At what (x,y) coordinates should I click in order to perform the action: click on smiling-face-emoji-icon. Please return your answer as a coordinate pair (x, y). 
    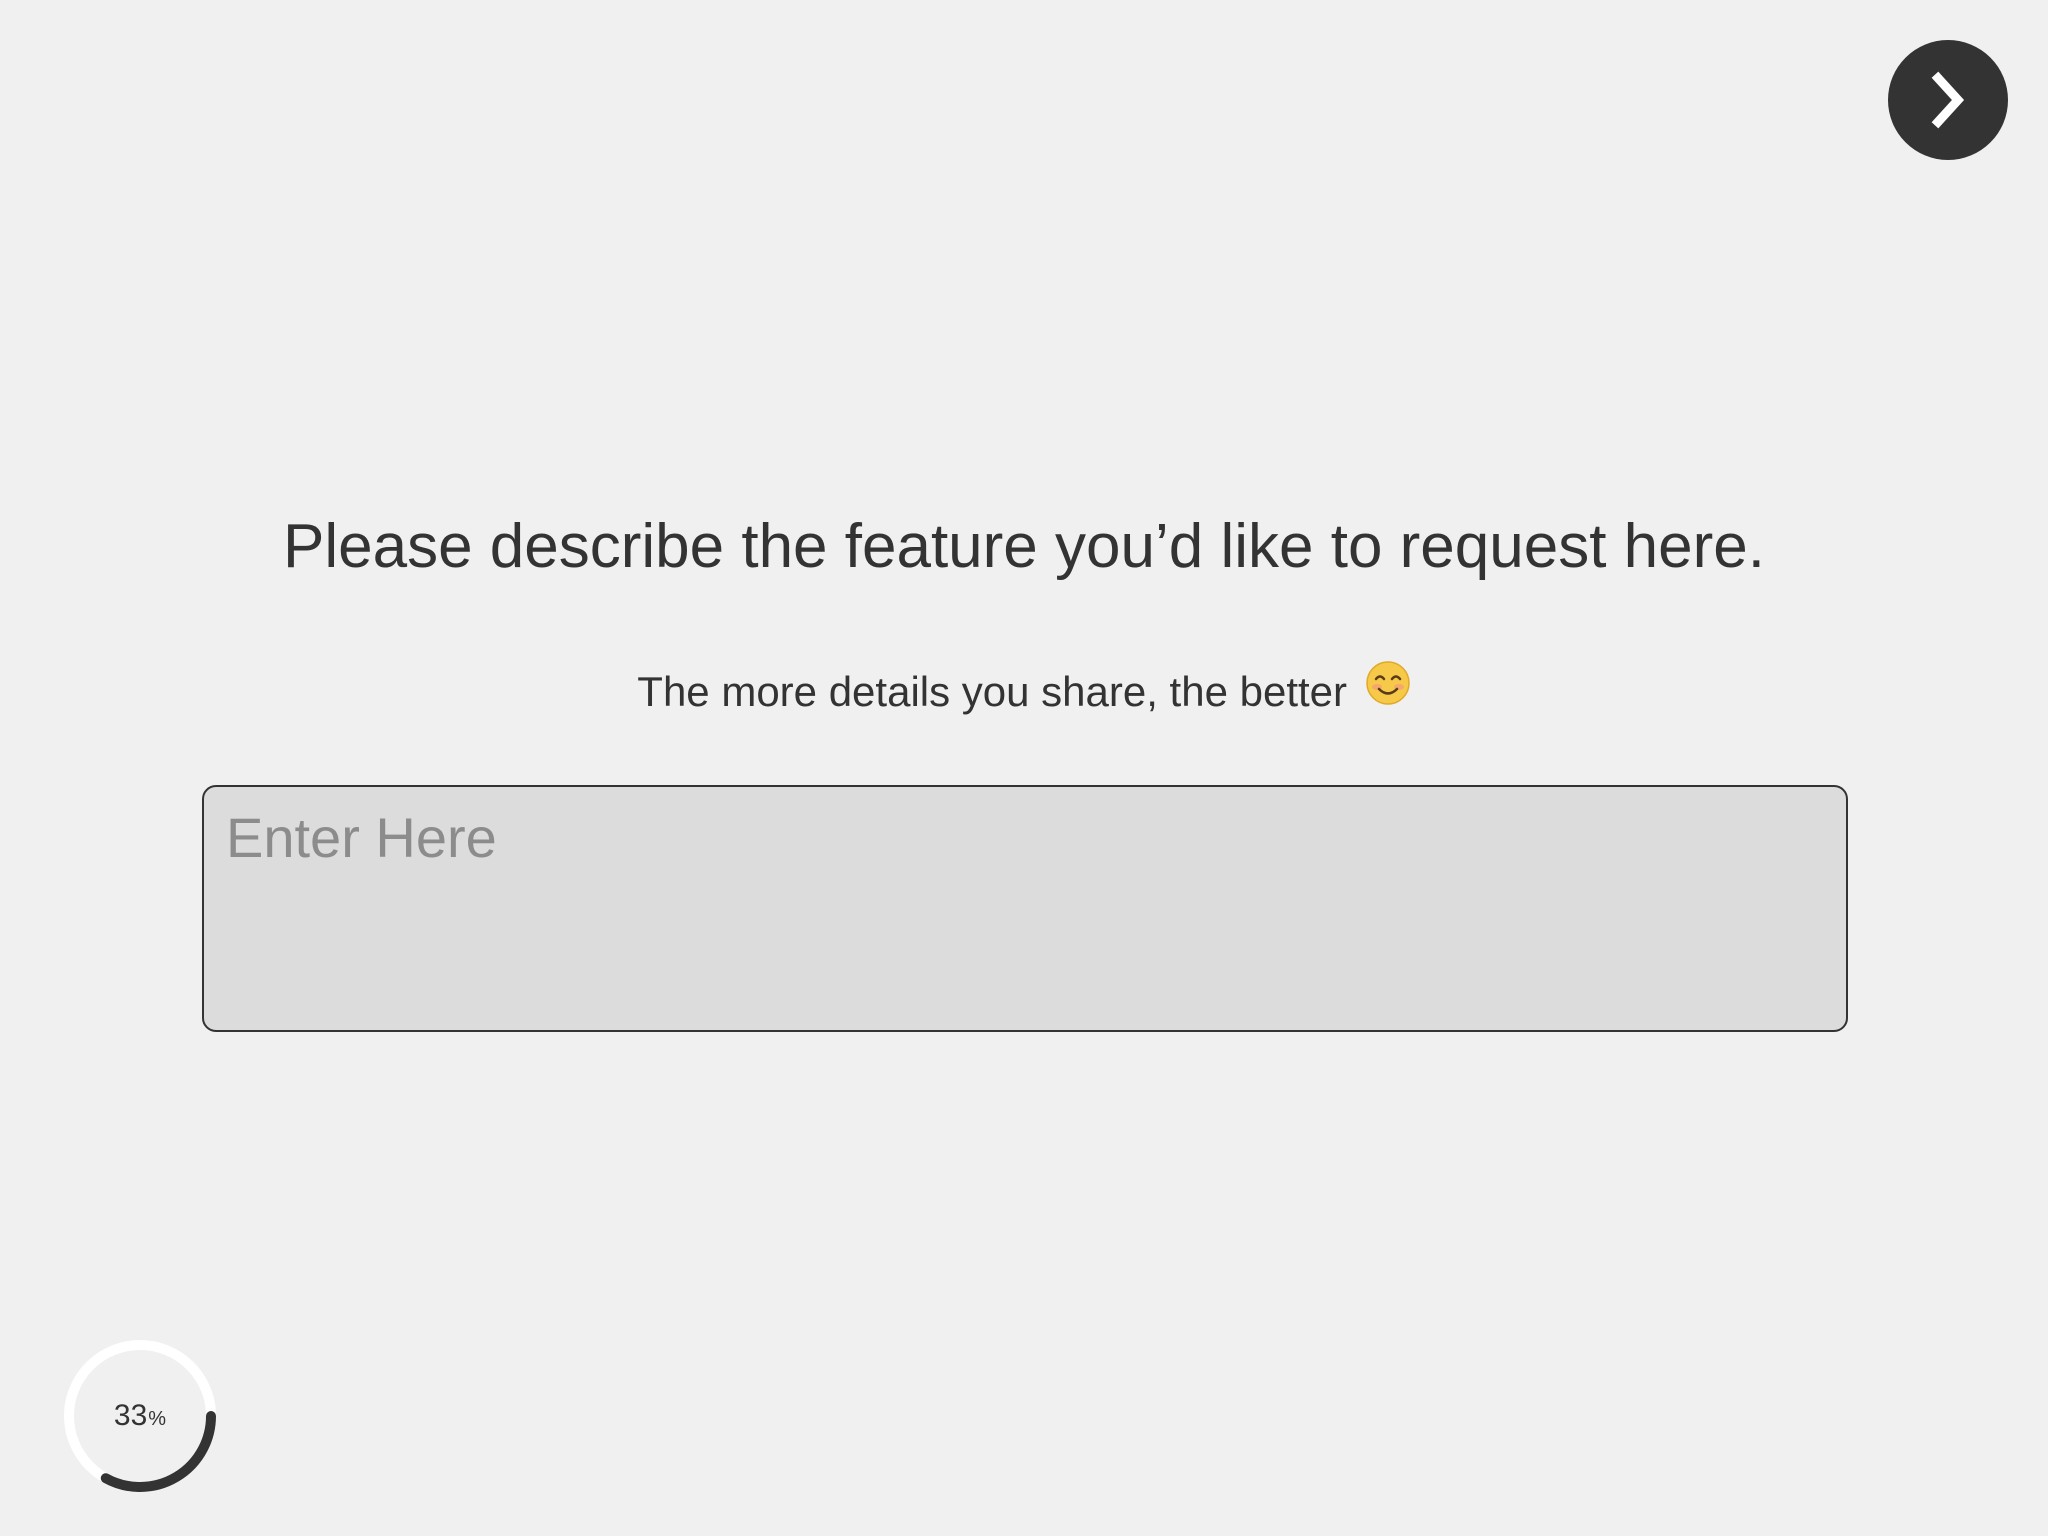
    Looking at the image, I should click on (1388, 691).